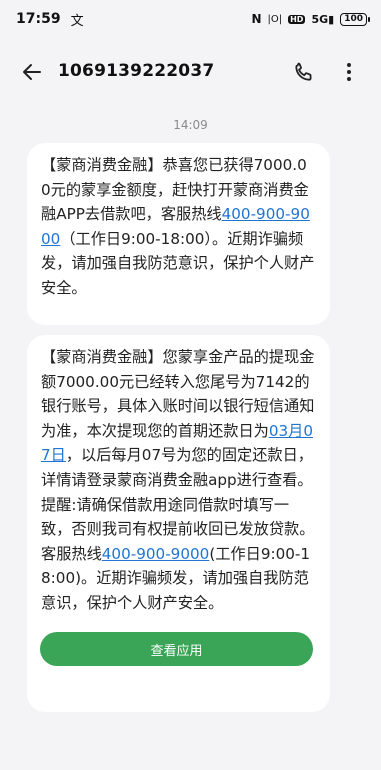 The width and height of the screenshot is (381, 770). I want to click on more-vertical-icon, so click(349, 72).